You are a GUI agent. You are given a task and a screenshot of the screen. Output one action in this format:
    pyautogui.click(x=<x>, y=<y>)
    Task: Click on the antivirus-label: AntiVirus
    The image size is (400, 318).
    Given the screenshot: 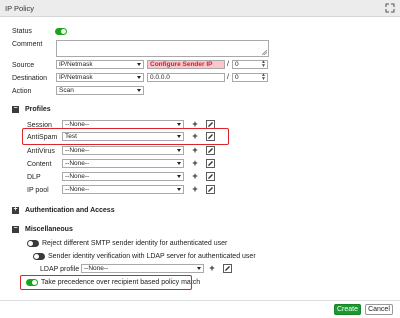 What is the action you would take?
    pyautogui.click(x=41, y=151)
    